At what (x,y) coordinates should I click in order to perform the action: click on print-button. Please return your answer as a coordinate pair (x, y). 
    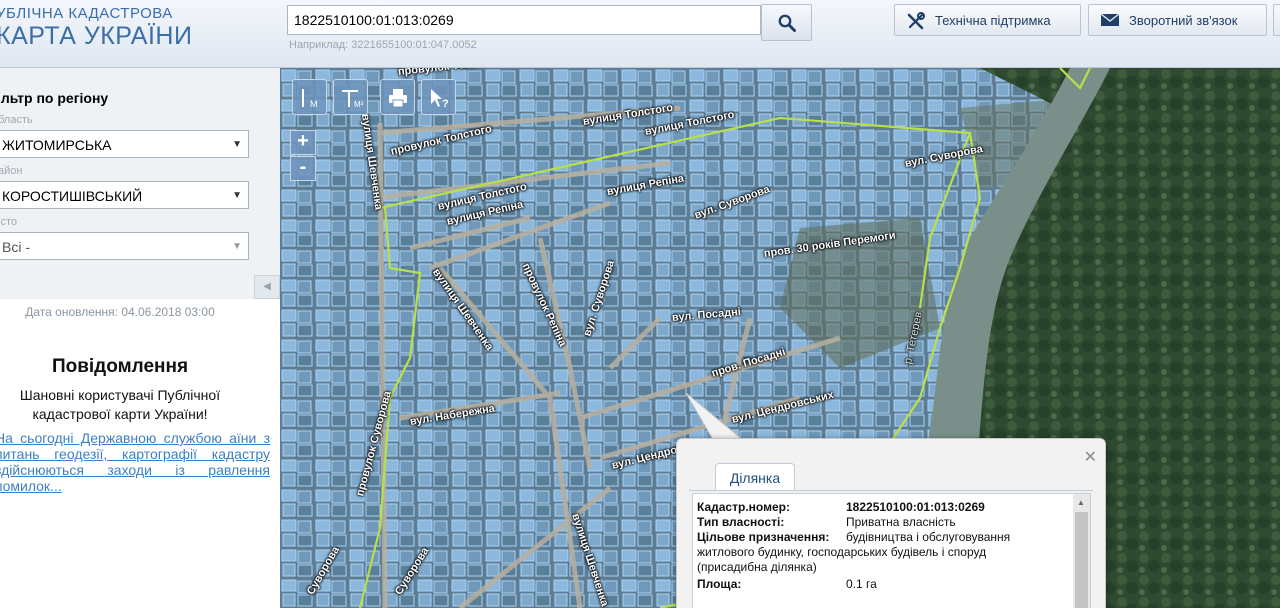
    Looking at the image, I should click on (397, 97).